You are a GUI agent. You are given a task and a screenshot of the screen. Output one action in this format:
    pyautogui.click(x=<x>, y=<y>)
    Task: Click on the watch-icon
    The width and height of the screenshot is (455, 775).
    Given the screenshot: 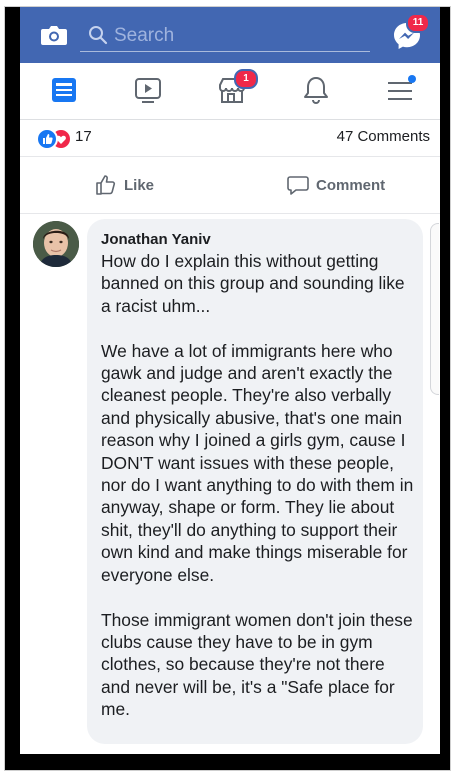 What is the action you would take?
    pyautogui.click(x=148, y=90)
    